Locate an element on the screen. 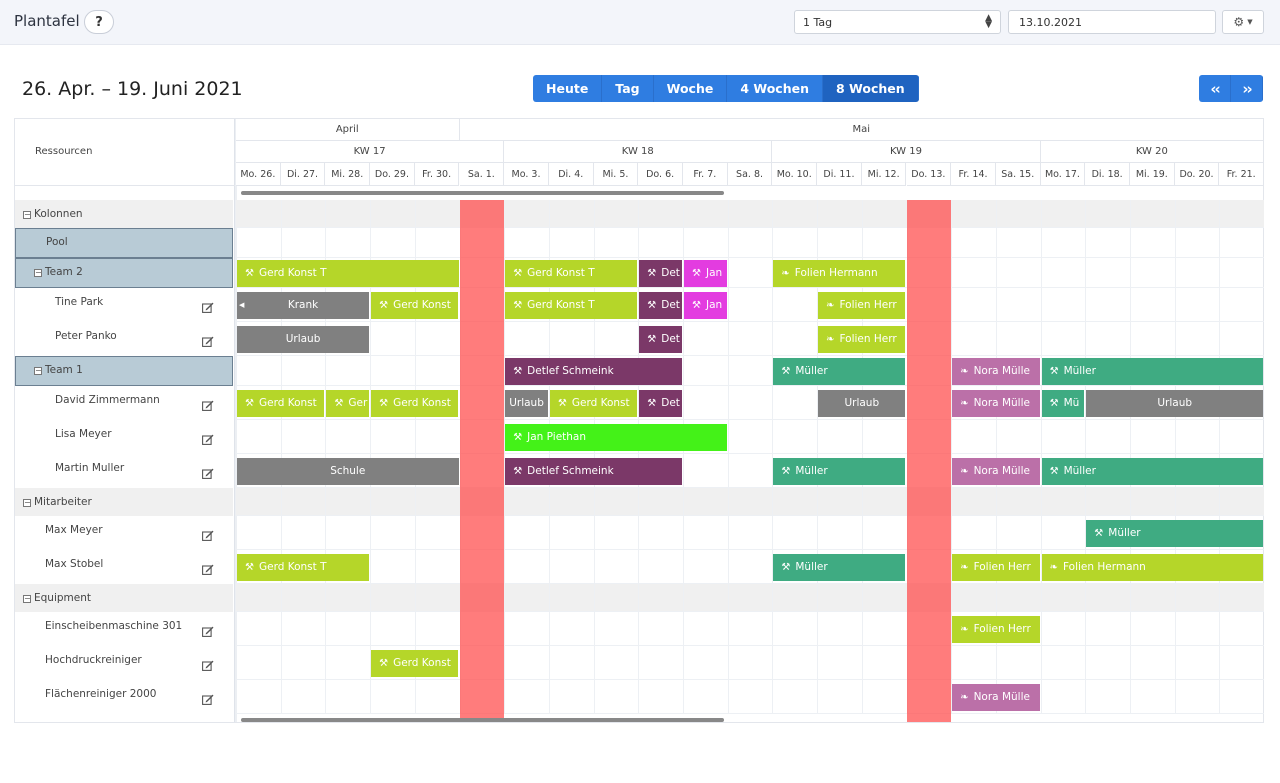 This screenshot has height=783, width=1280. view-button-heute: Heute is located at coordinates (568, 88).